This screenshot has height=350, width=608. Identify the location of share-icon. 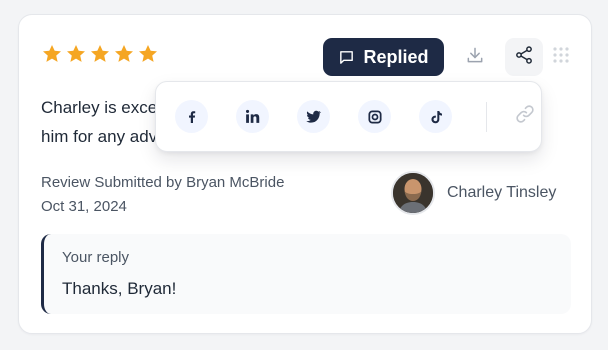
(524, 57).